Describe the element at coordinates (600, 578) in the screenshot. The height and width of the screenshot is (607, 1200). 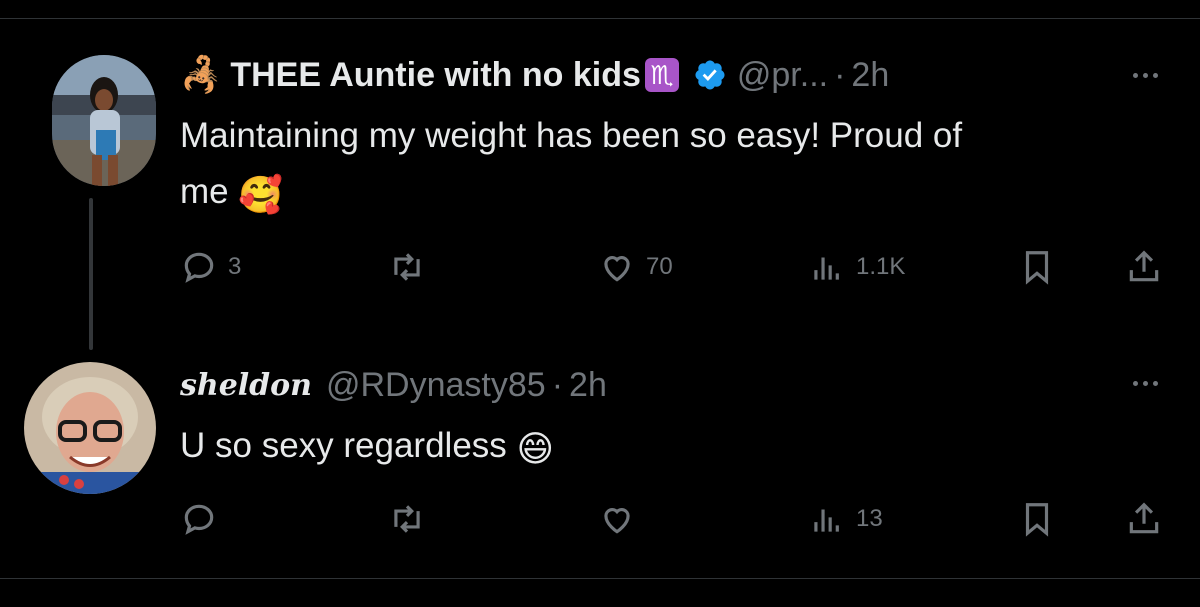
I see `bottom-divider` at that location.